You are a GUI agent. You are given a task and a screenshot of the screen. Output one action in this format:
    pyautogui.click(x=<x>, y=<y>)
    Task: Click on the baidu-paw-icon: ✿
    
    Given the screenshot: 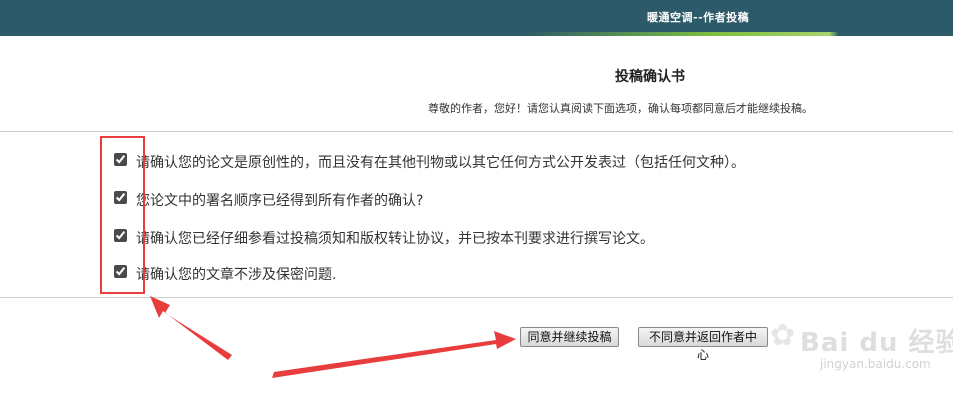 What is the action you would take?
    pyautogui.click(x=783, y=335)
    